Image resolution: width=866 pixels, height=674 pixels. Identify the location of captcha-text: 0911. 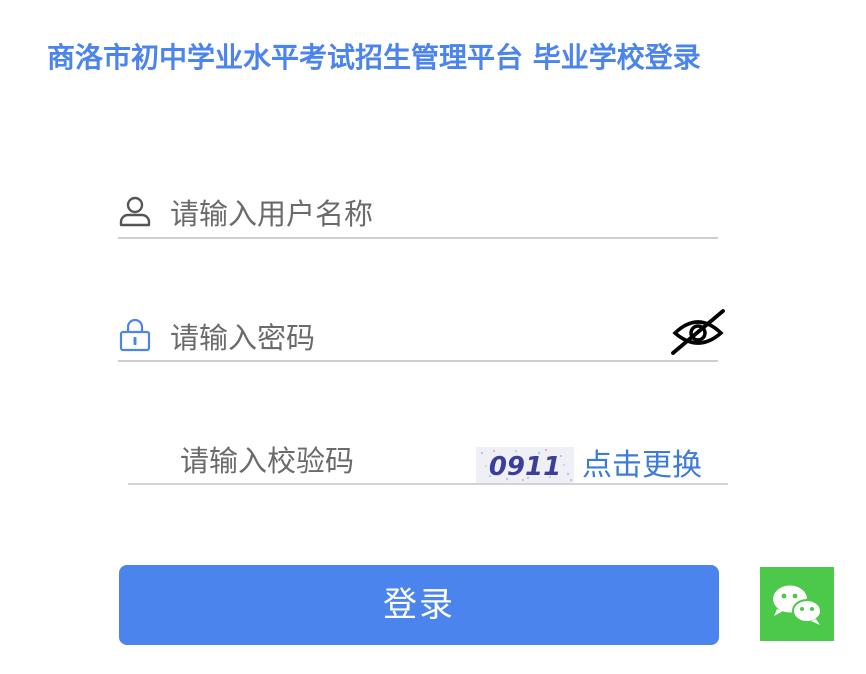
(525, 467).